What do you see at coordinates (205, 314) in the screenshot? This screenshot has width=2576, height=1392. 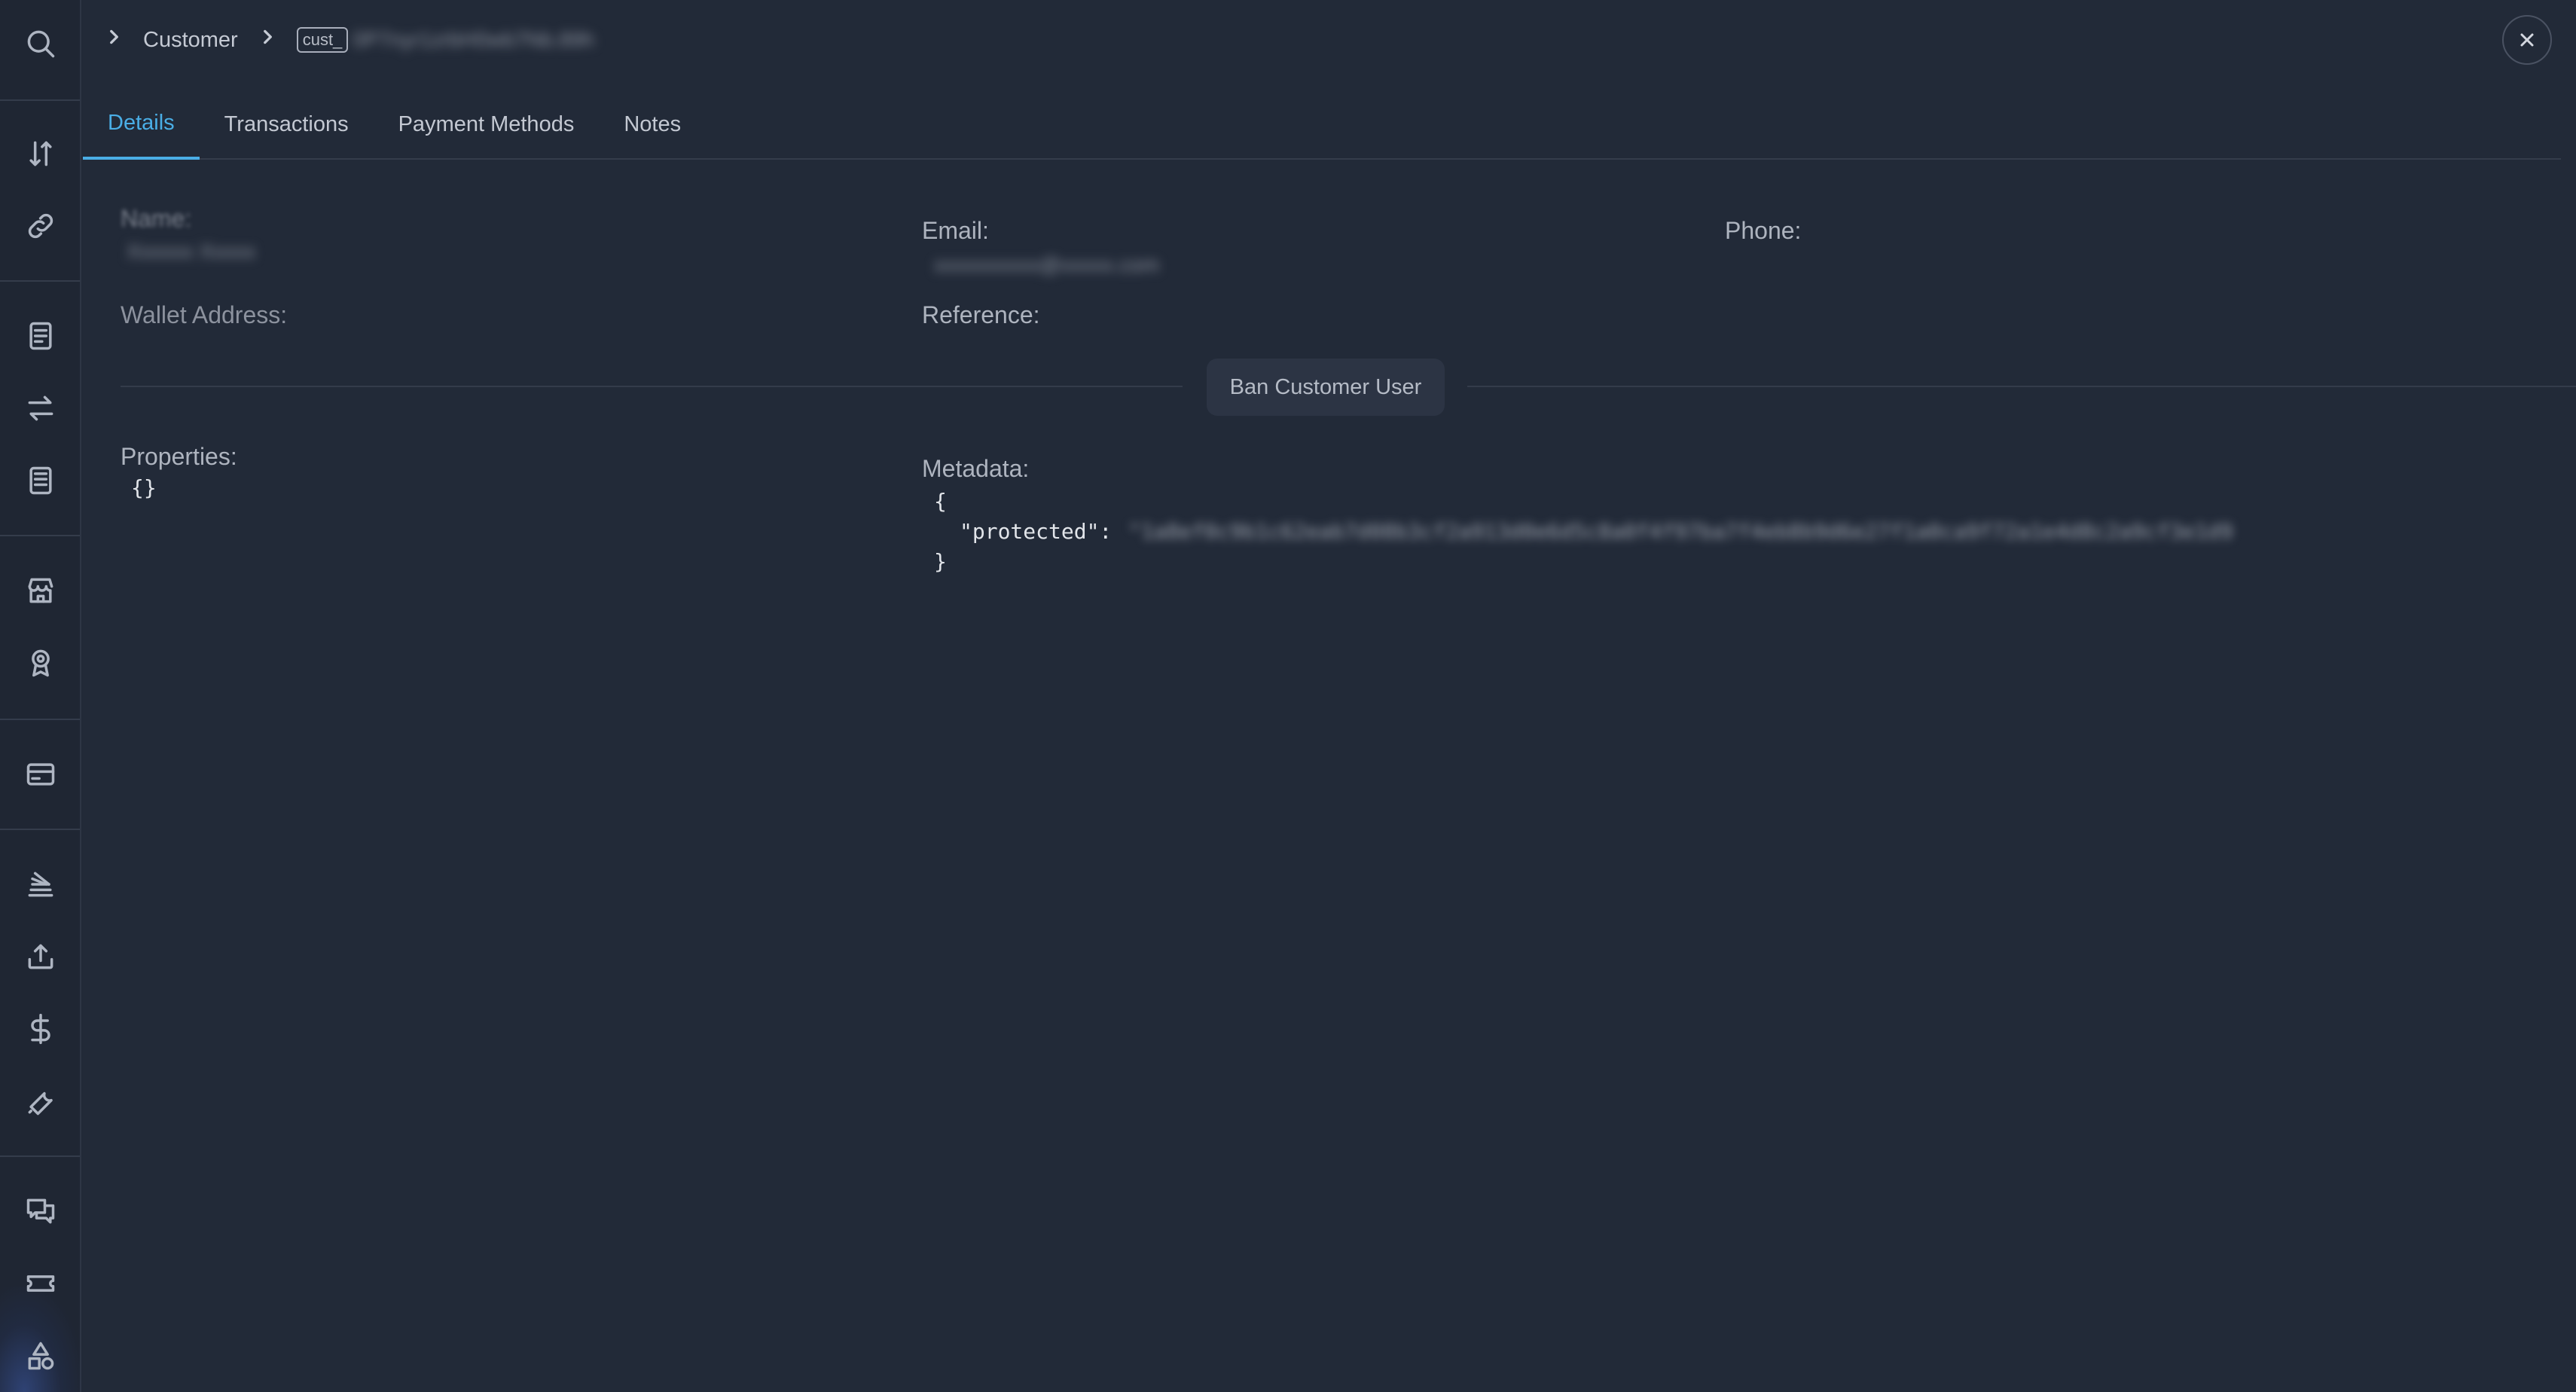 I see `wallet-address-label: Wallet Address:` at bounding box center [205, 314].